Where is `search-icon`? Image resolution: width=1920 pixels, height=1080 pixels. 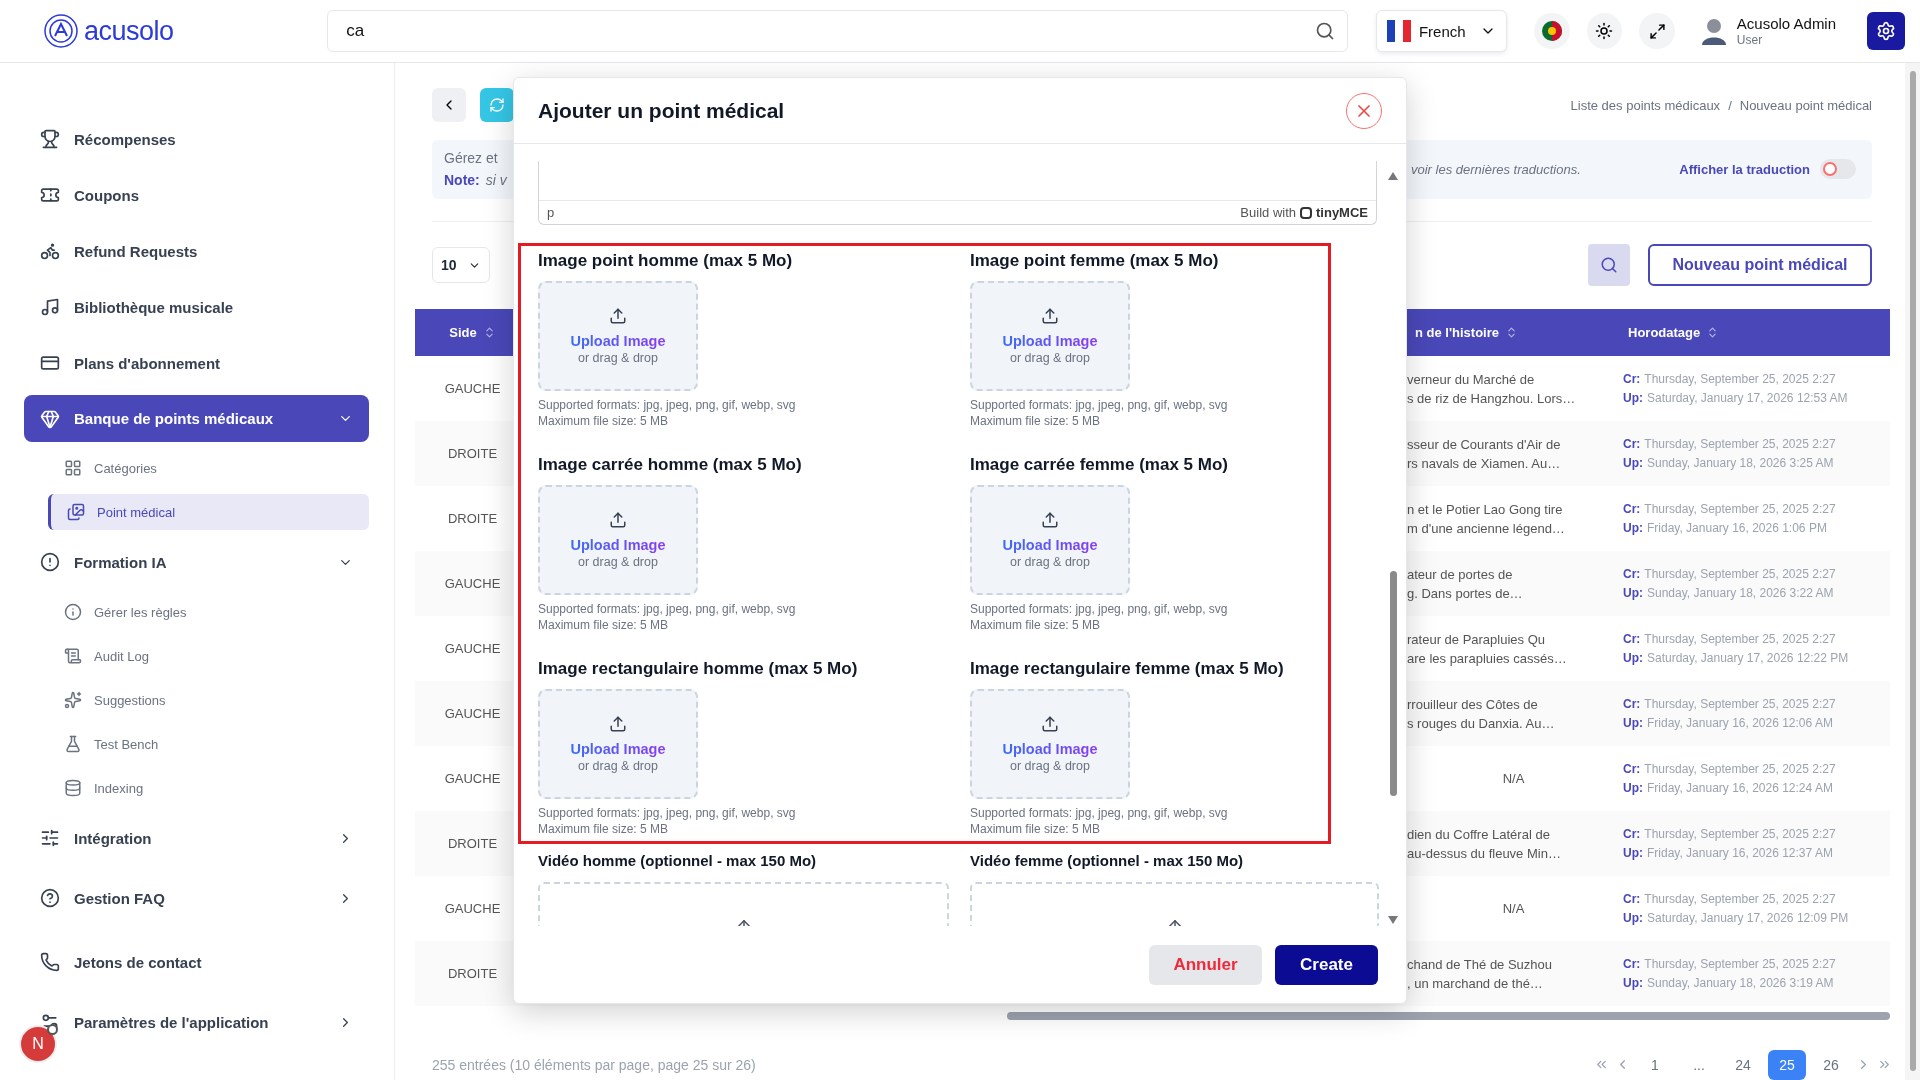
search-icon is located at coordinates (1324, 31).